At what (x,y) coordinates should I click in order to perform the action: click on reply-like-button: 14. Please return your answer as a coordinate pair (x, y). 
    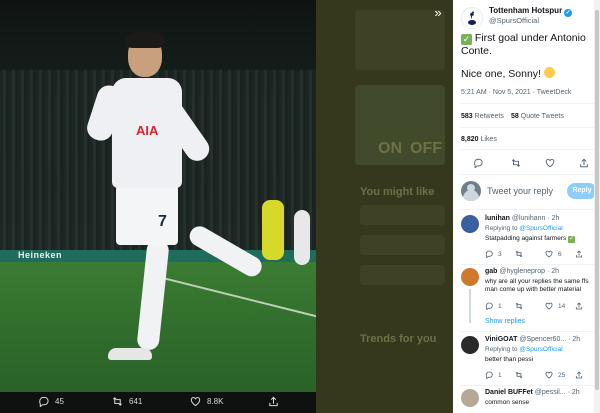
    Looking at the image, I should click on (555, 306).